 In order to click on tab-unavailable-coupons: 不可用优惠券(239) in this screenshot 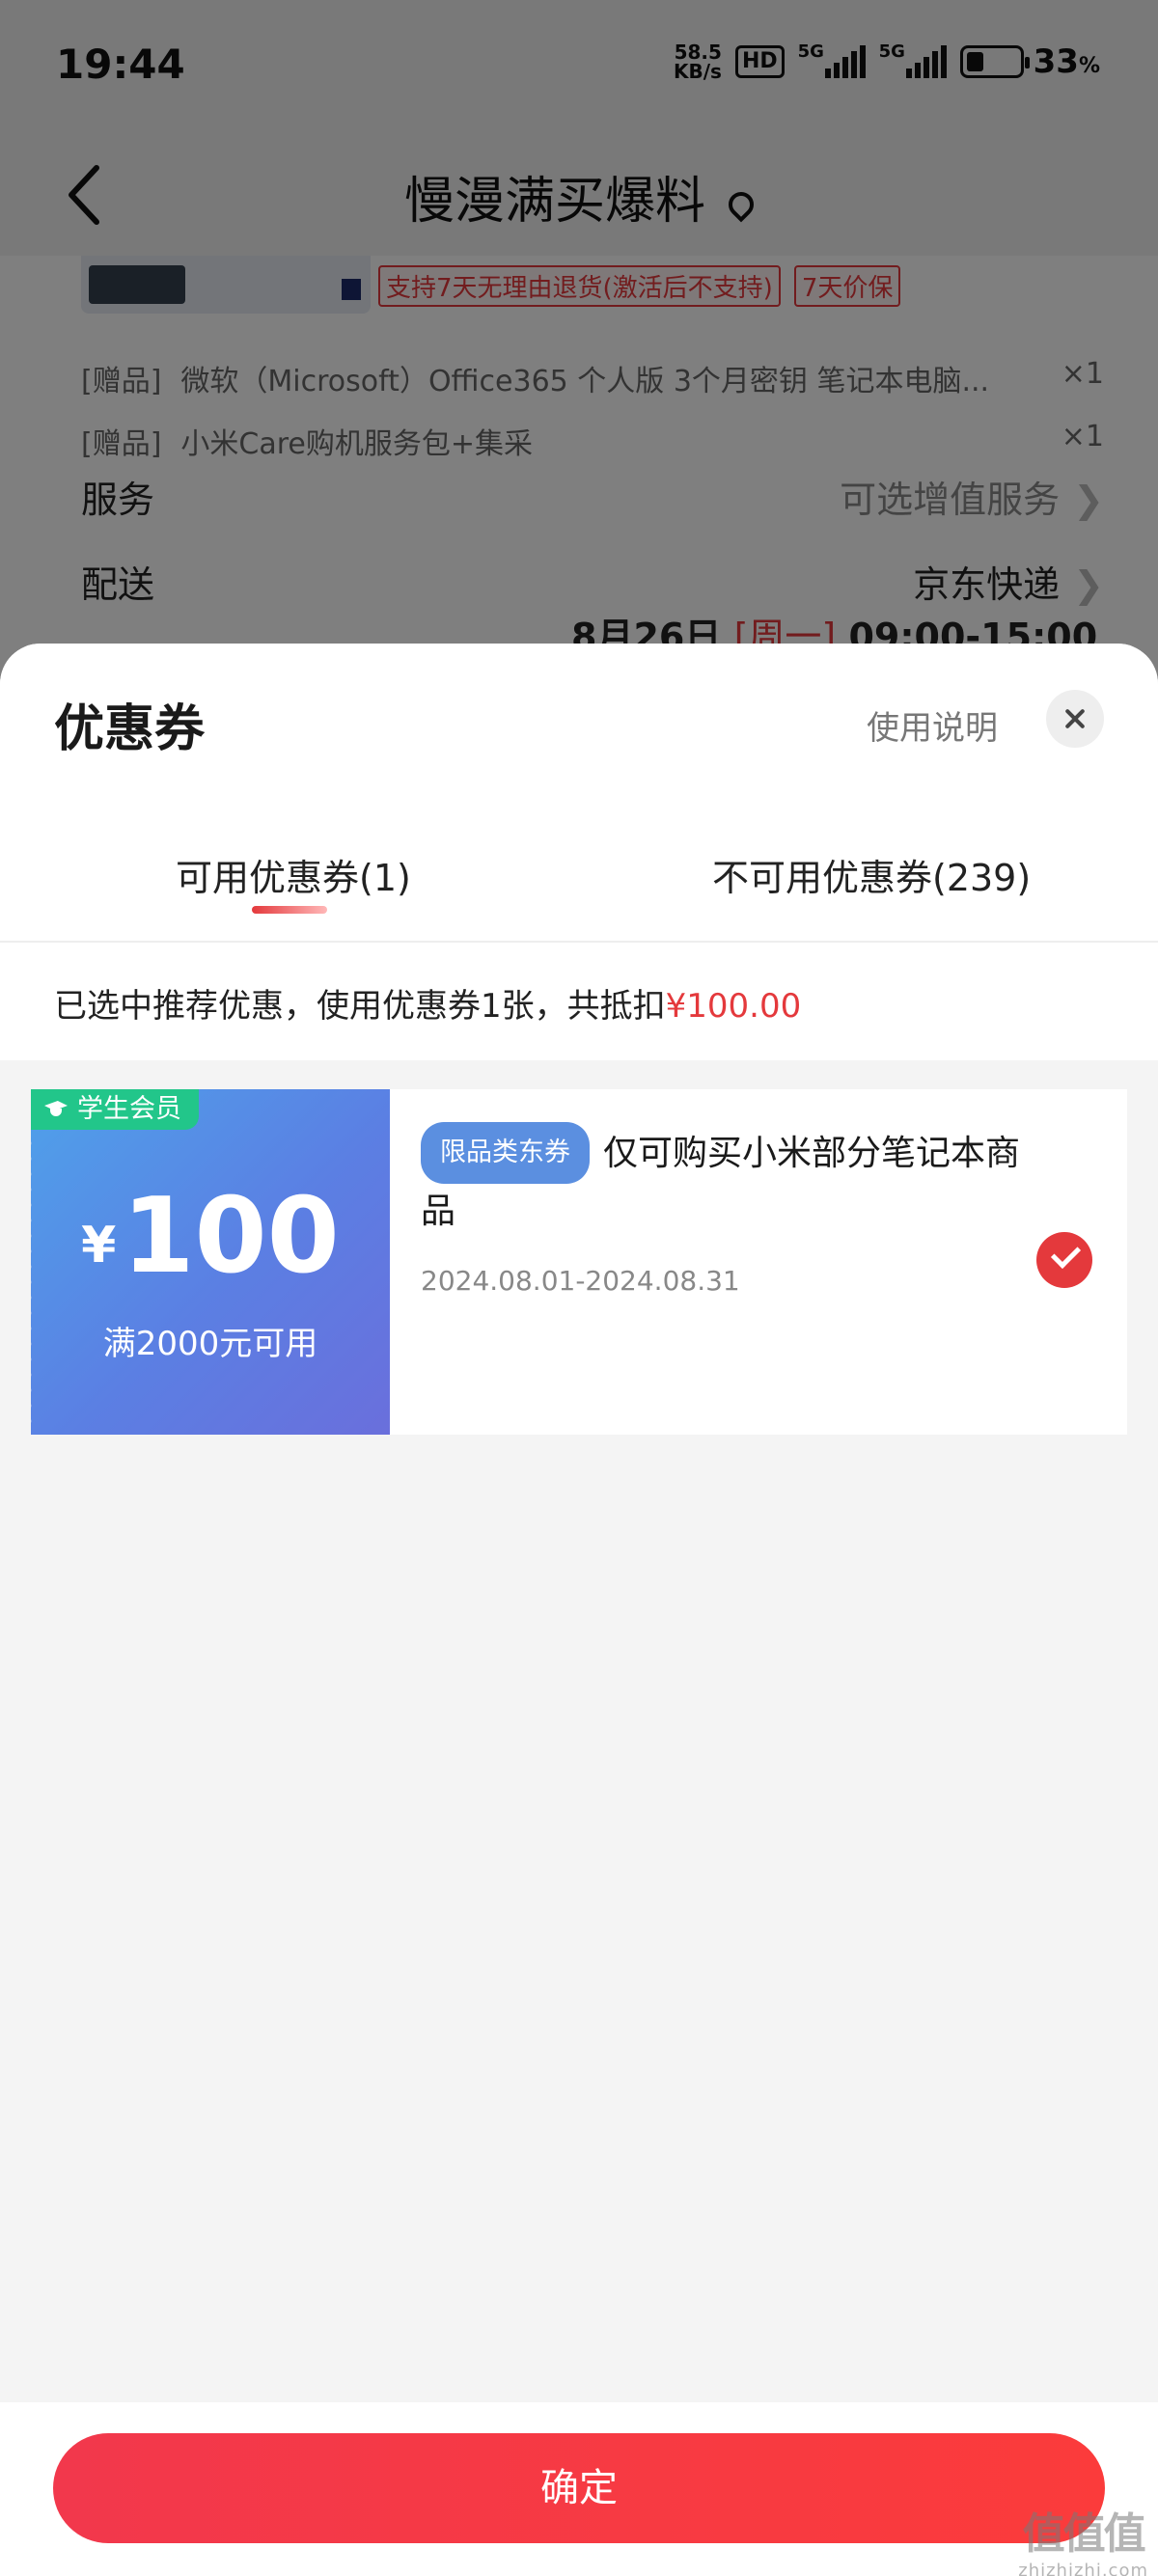, I will do `click(871, 875)`.